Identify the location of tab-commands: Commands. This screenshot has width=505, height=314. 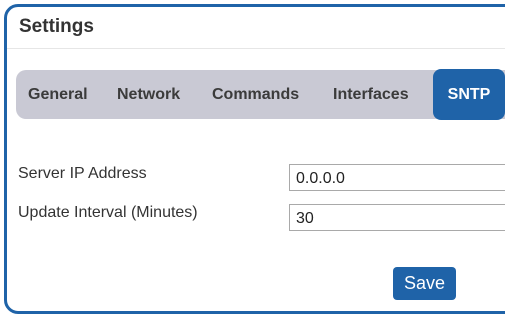
(255, 94).